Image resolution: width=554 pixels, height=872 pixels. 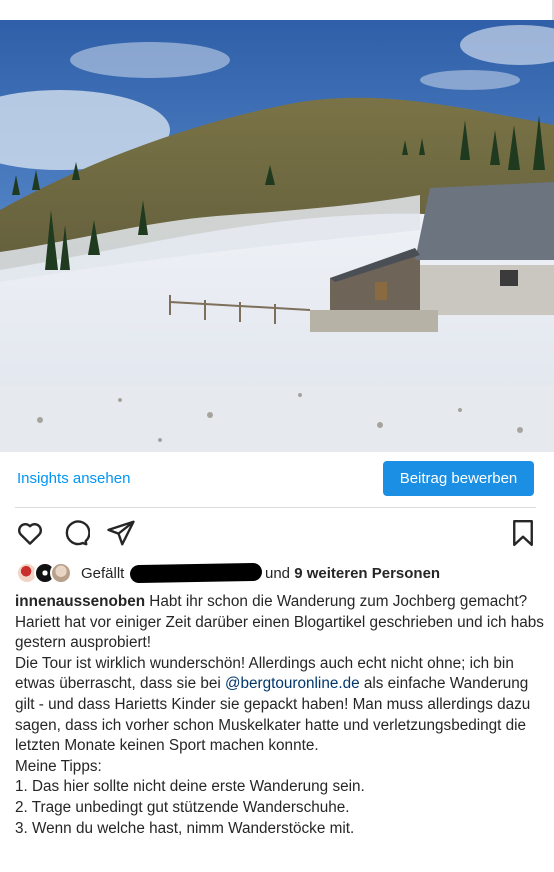 What do you see at coordinates (103, 573) in the screenshot?
I see `liked-by-label: Gefällt` at bounding box center [103, 573].